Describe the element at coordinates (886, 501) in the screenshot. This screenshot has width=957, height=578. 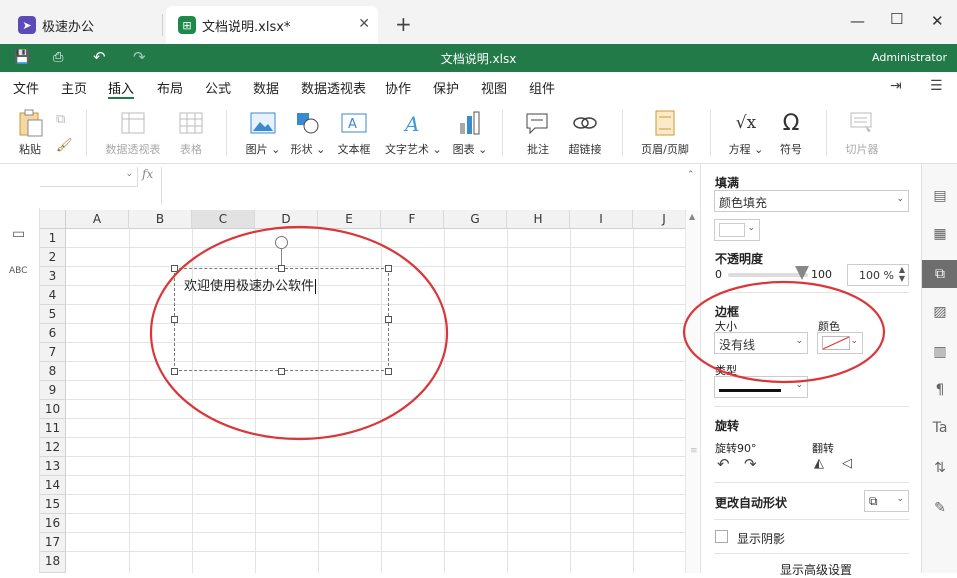
I see `change-shape-select: ⧉ ⌄` at that location.